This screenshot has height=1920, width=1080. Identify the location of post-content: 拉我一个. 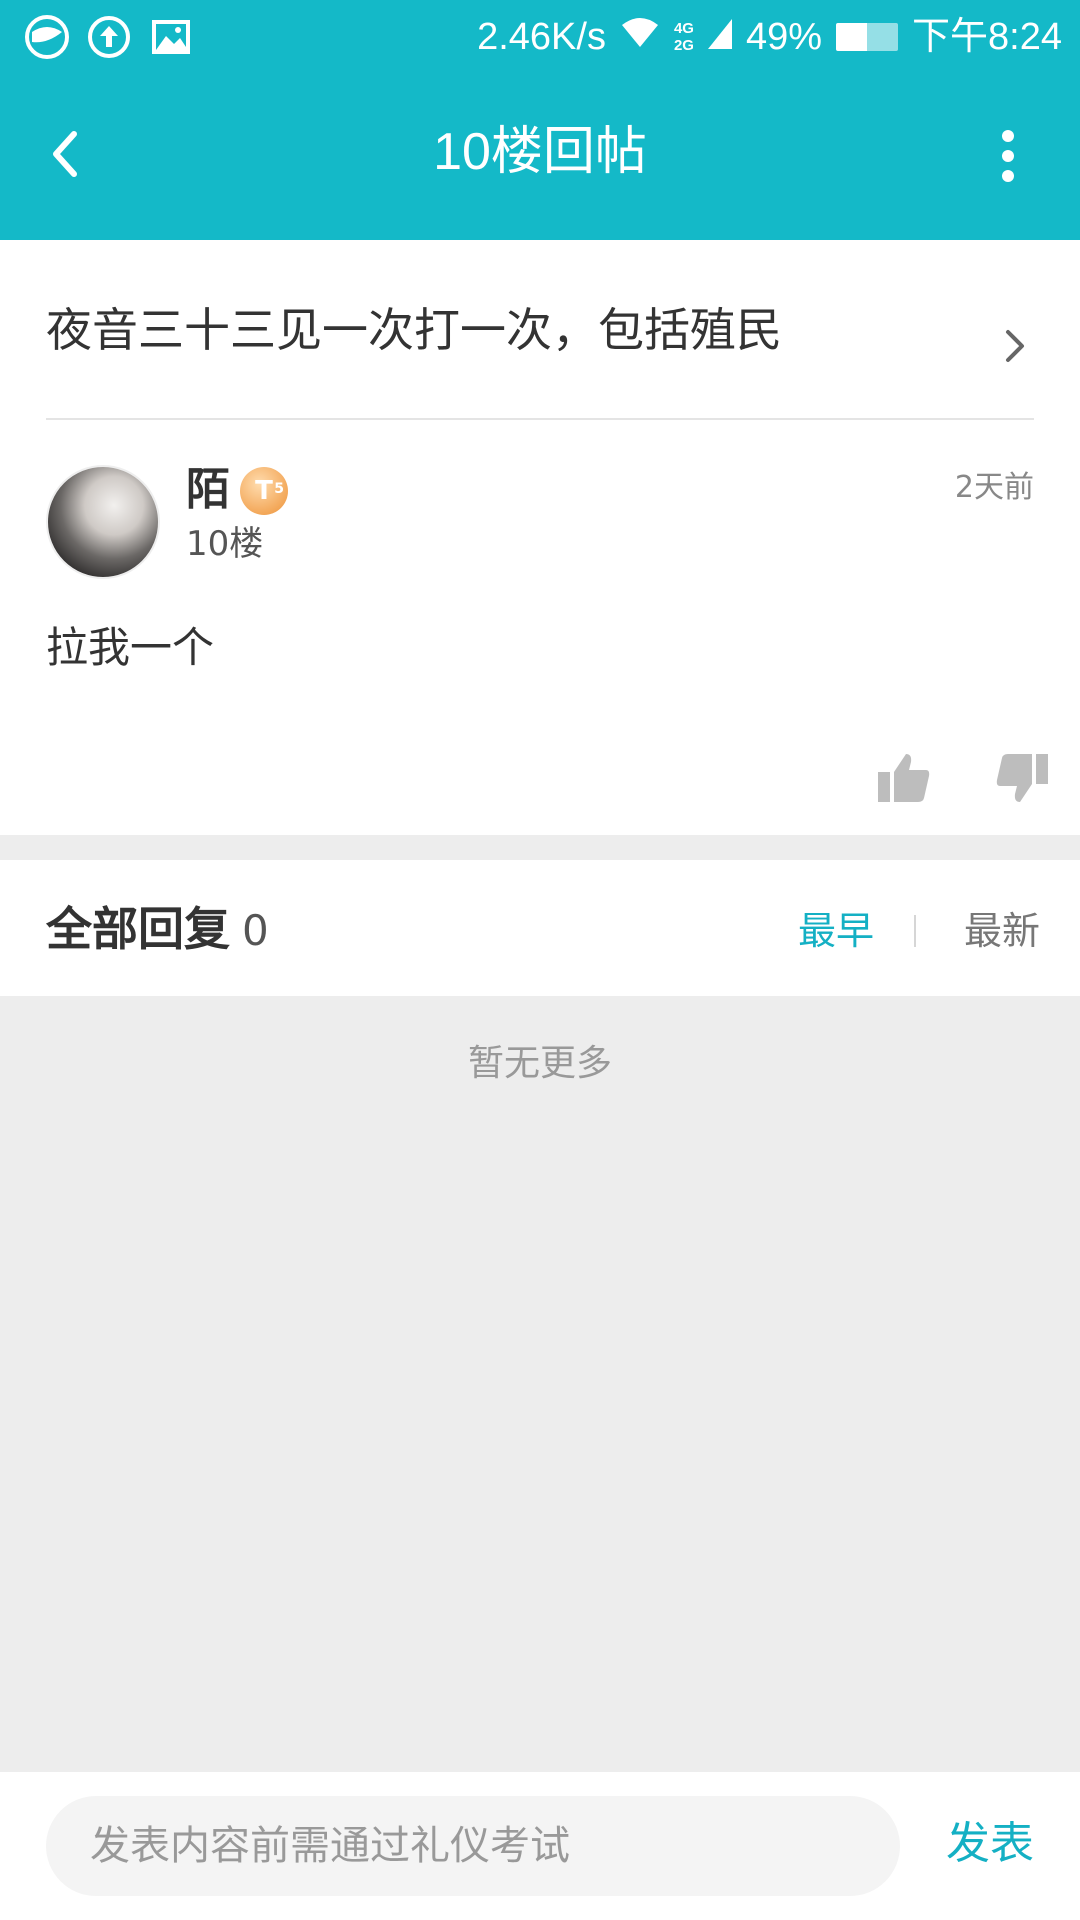
(130, 647).